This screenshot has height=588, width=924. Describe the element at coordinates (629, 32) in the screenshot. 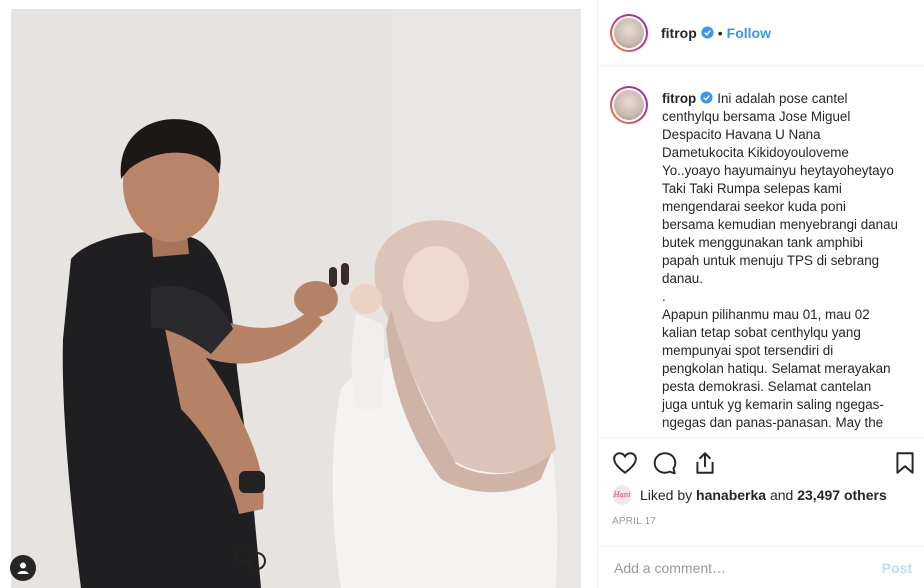

I see `author-avatar` at that location.